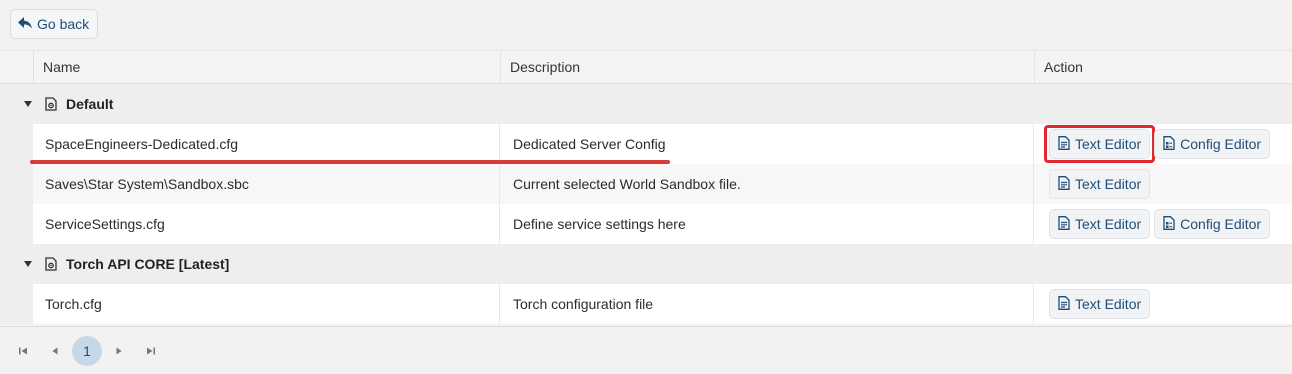 This screenshot has width=1292, height=374. Describe the element at coordinates (266, 144) in the screenshot. I see `file-name-cell: SpaceEngineers-Dedicated.cfg` at that location.